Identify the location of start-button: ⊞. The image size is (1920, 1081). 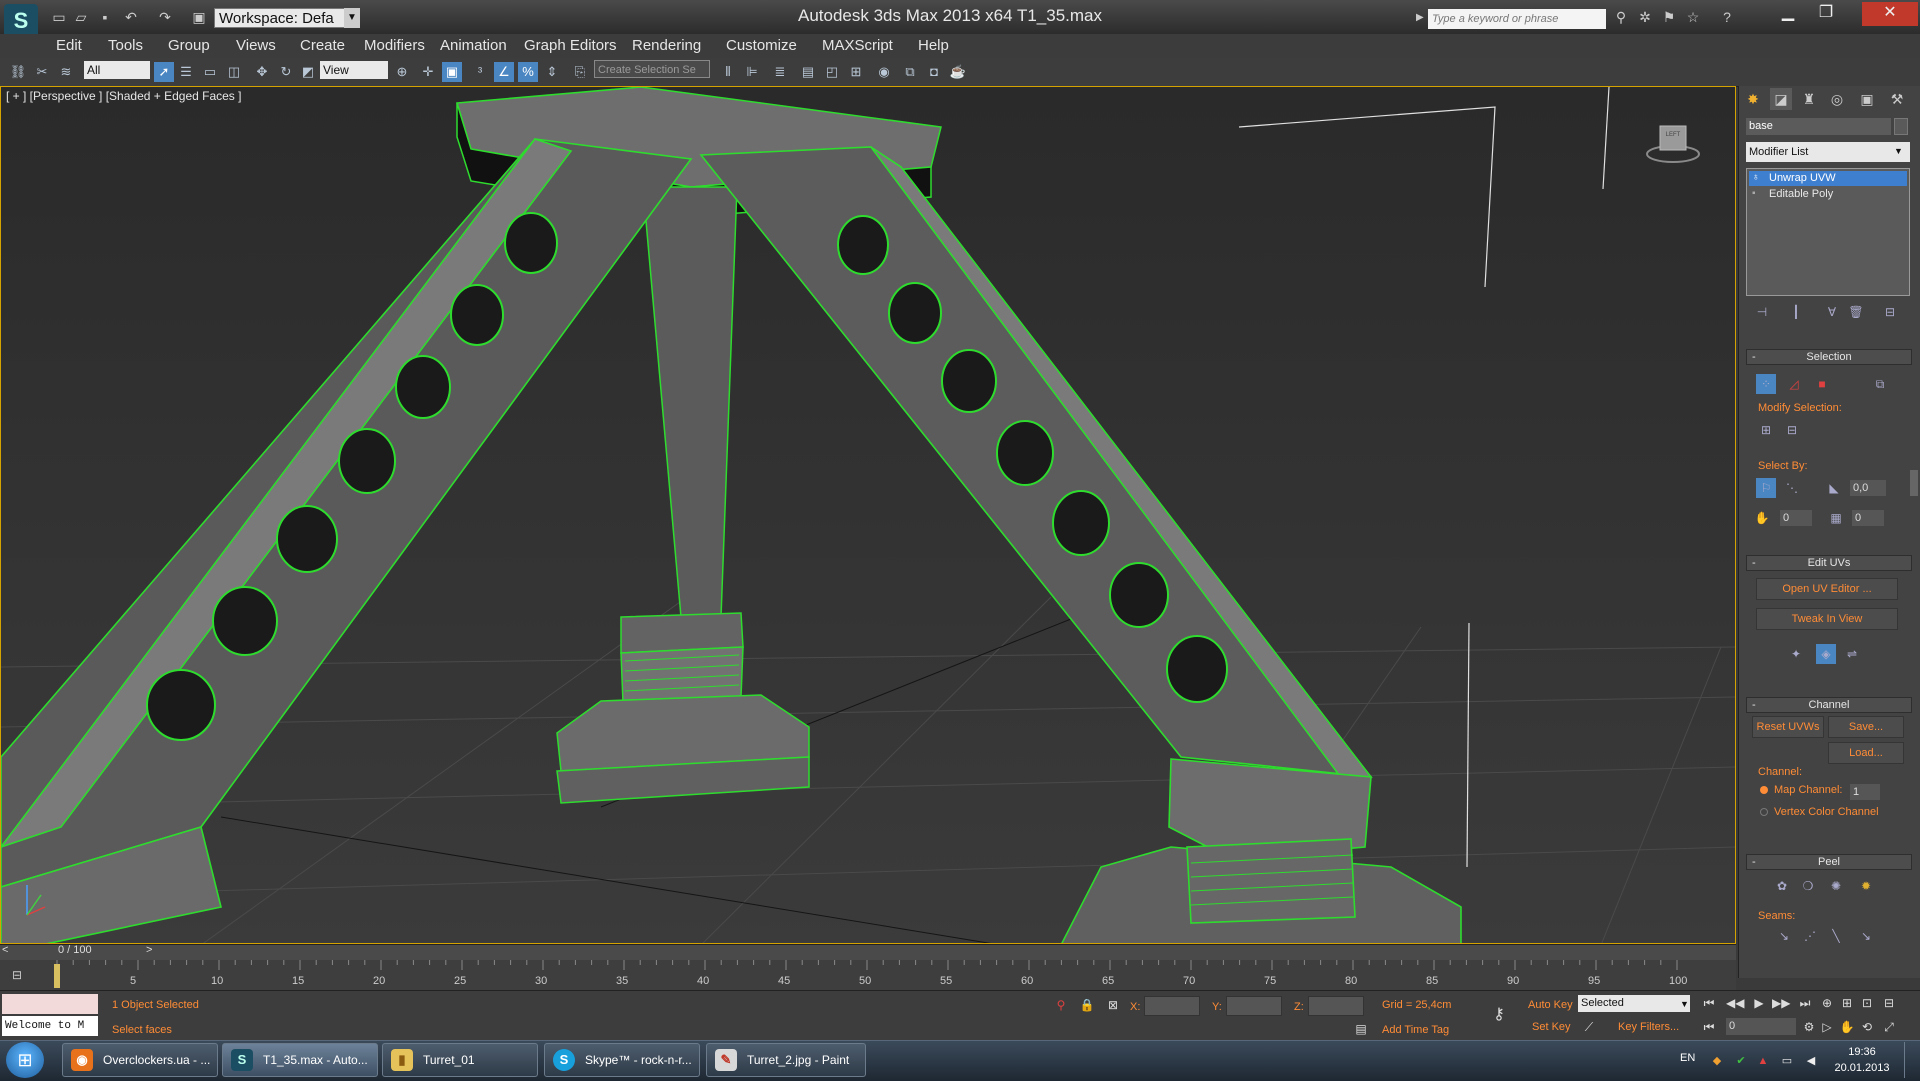
(25, 1060).